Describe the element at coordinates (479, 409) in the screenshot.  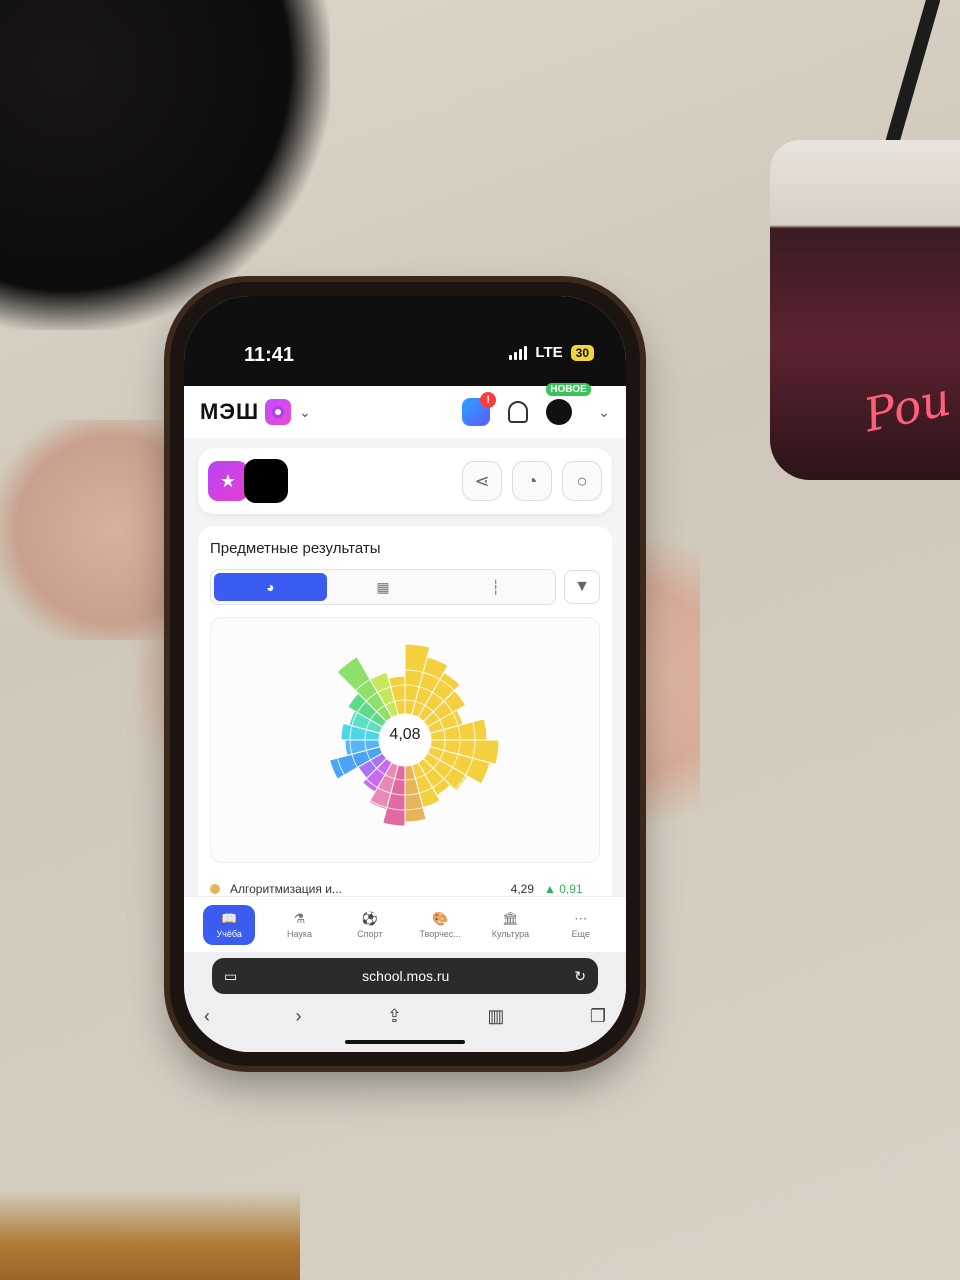
I see `notification-app-icon: !` at that location.